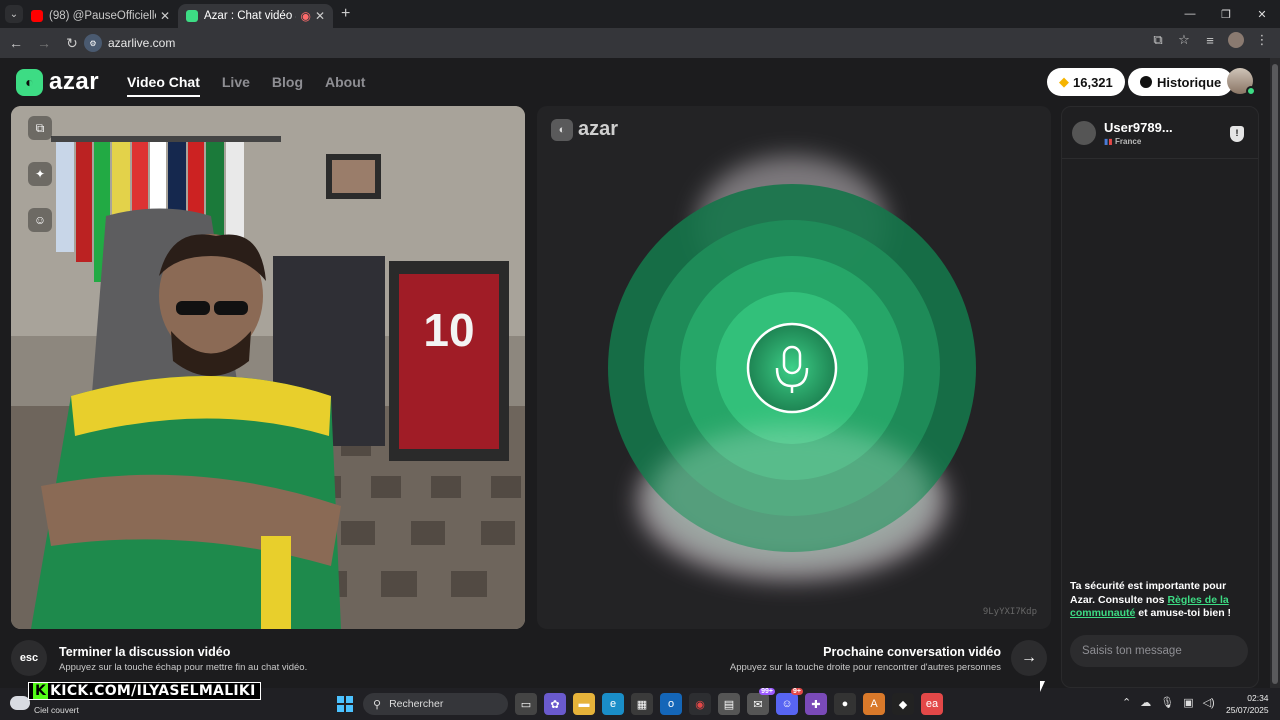 This screenshot has height=720, width=1280. Describe the element at coordinates (816, 704) in the screenshot. I see `game-controller-icon: ✚` at that location.